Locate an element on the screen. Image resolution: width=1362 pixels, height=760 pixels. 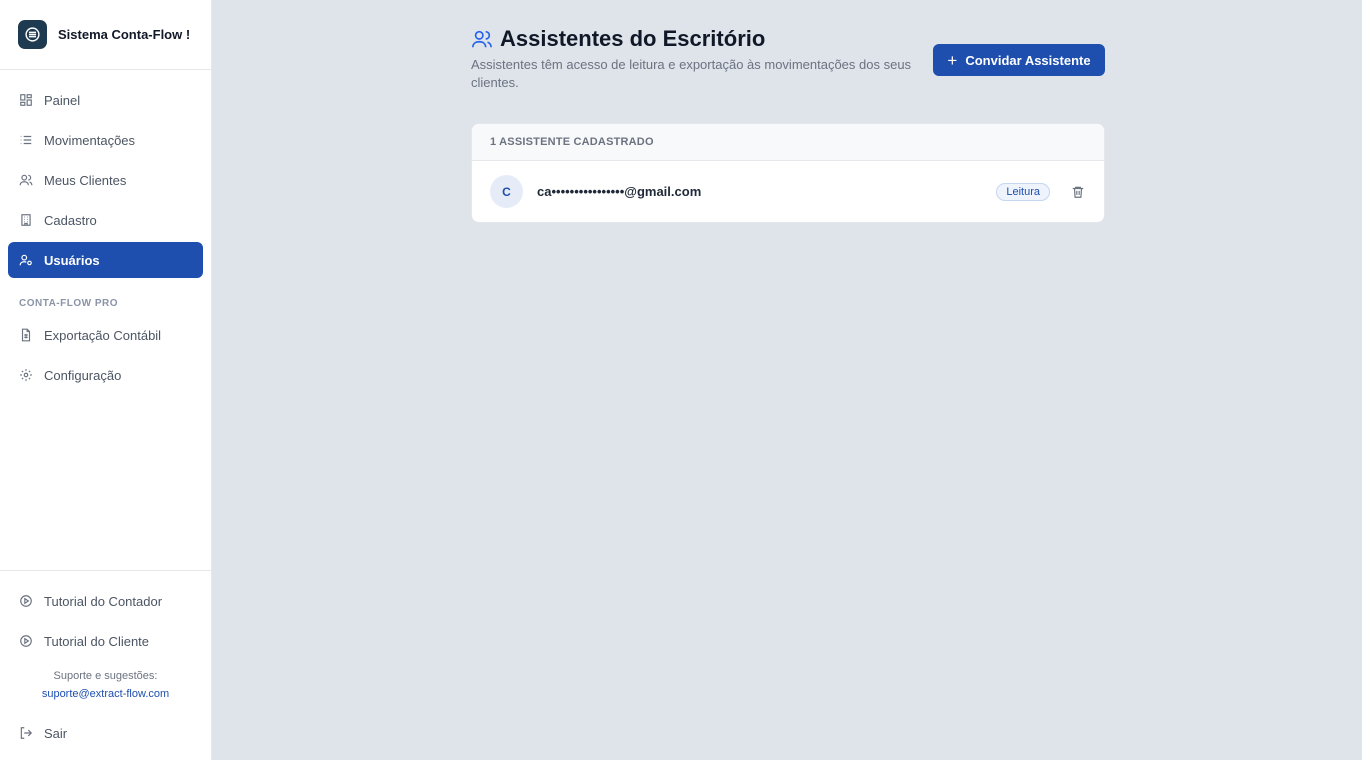
brand: Sistema Conta-Flow ! is located at coordinates (105, 35).